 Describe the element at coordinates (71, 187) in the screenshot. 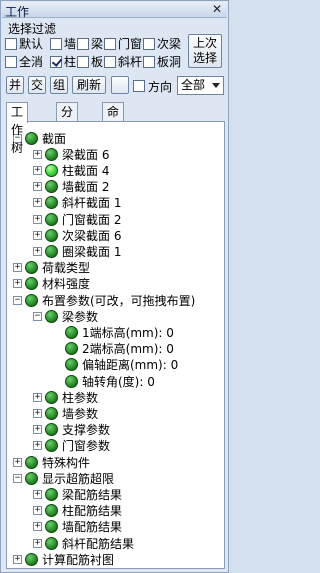

I see `tree-node: + 墙截面 2` at that location.